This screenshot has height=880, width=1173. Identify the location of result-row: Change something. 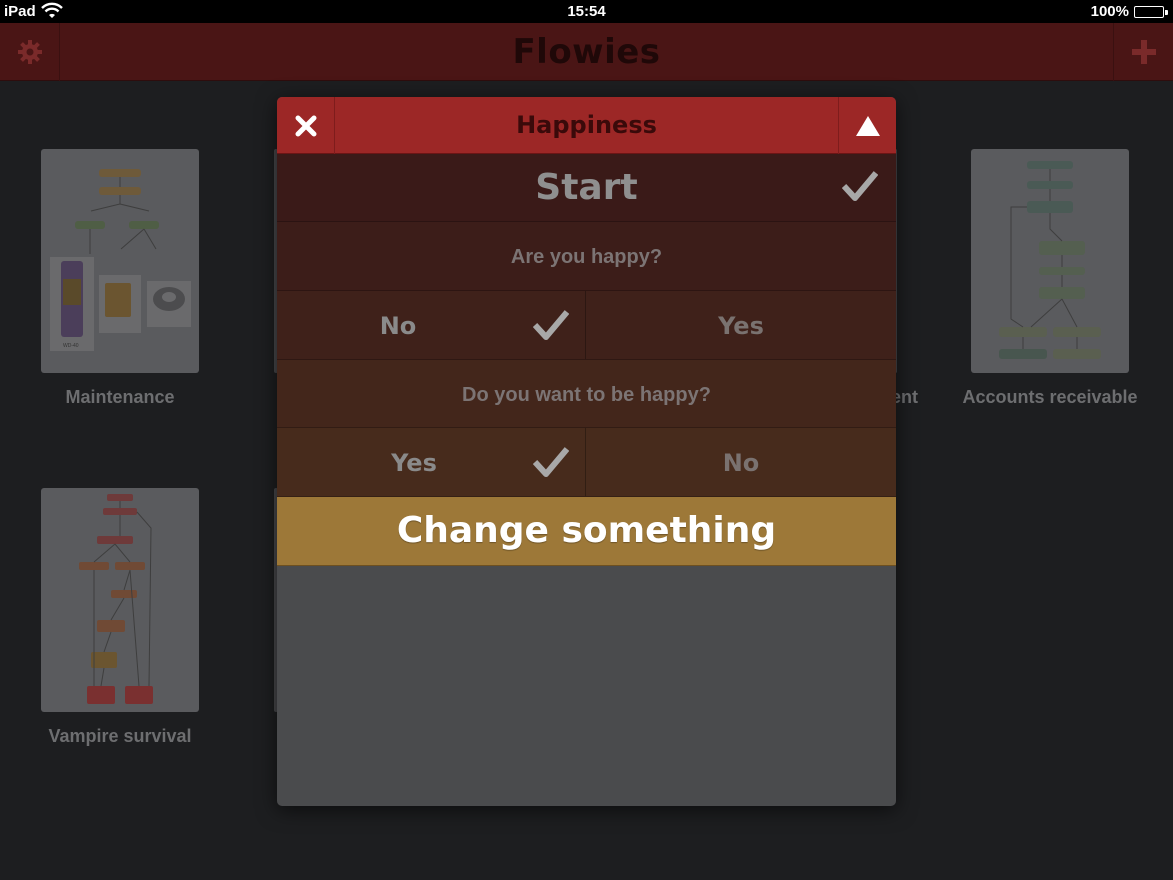
(586, 531).